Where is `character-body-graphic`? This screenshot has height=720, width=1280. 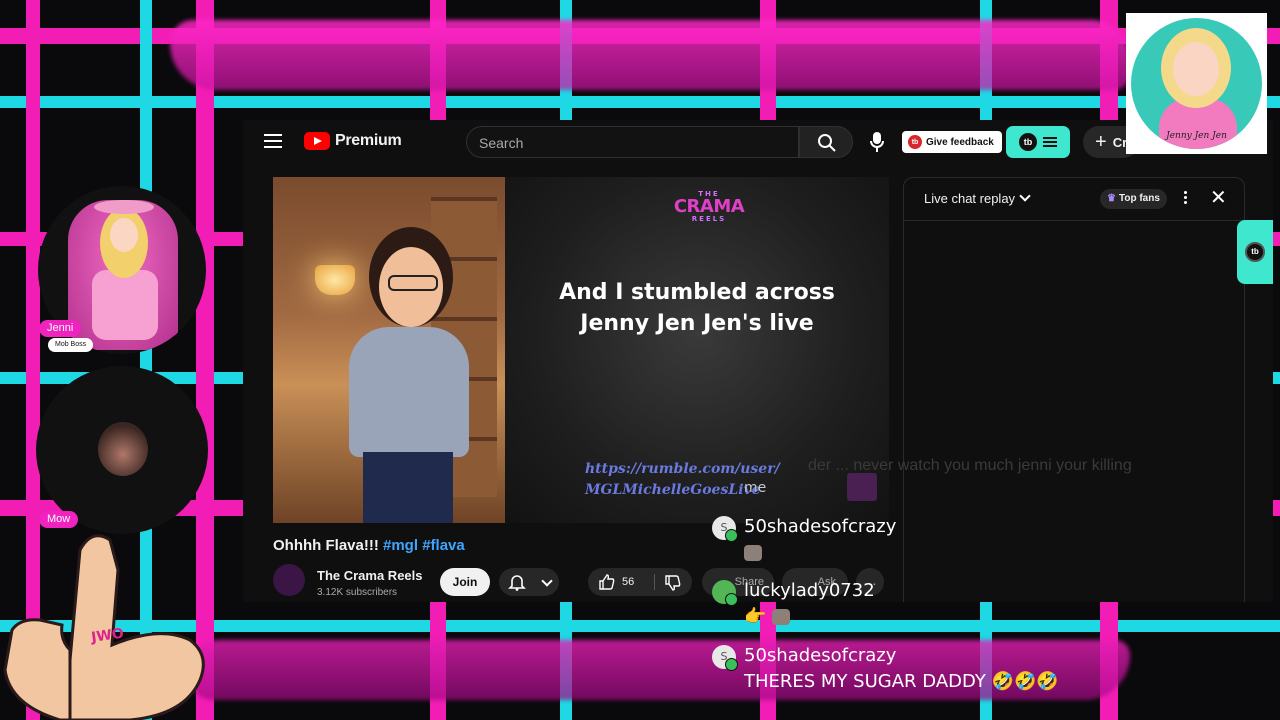
character-body-graphic is located at coordinates (409, 392).